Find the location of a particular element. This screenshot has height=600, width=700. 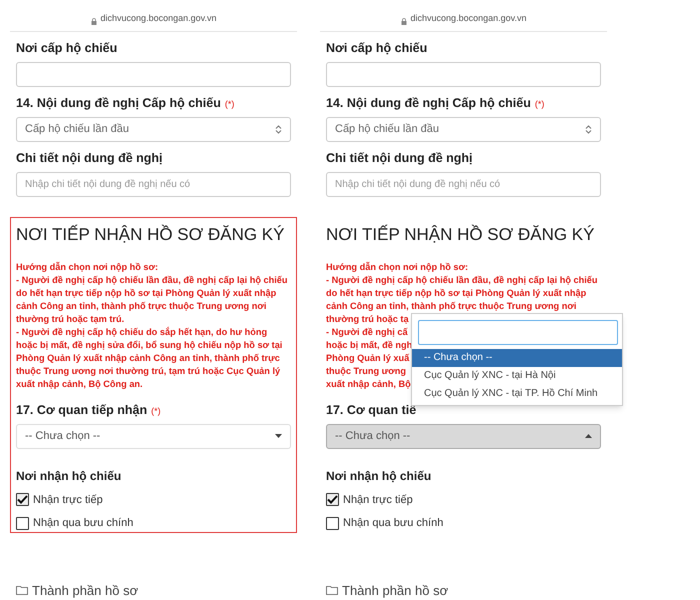

guide-text-line: Phòng Quản lý xuấ is located at coordinates (368, 358).